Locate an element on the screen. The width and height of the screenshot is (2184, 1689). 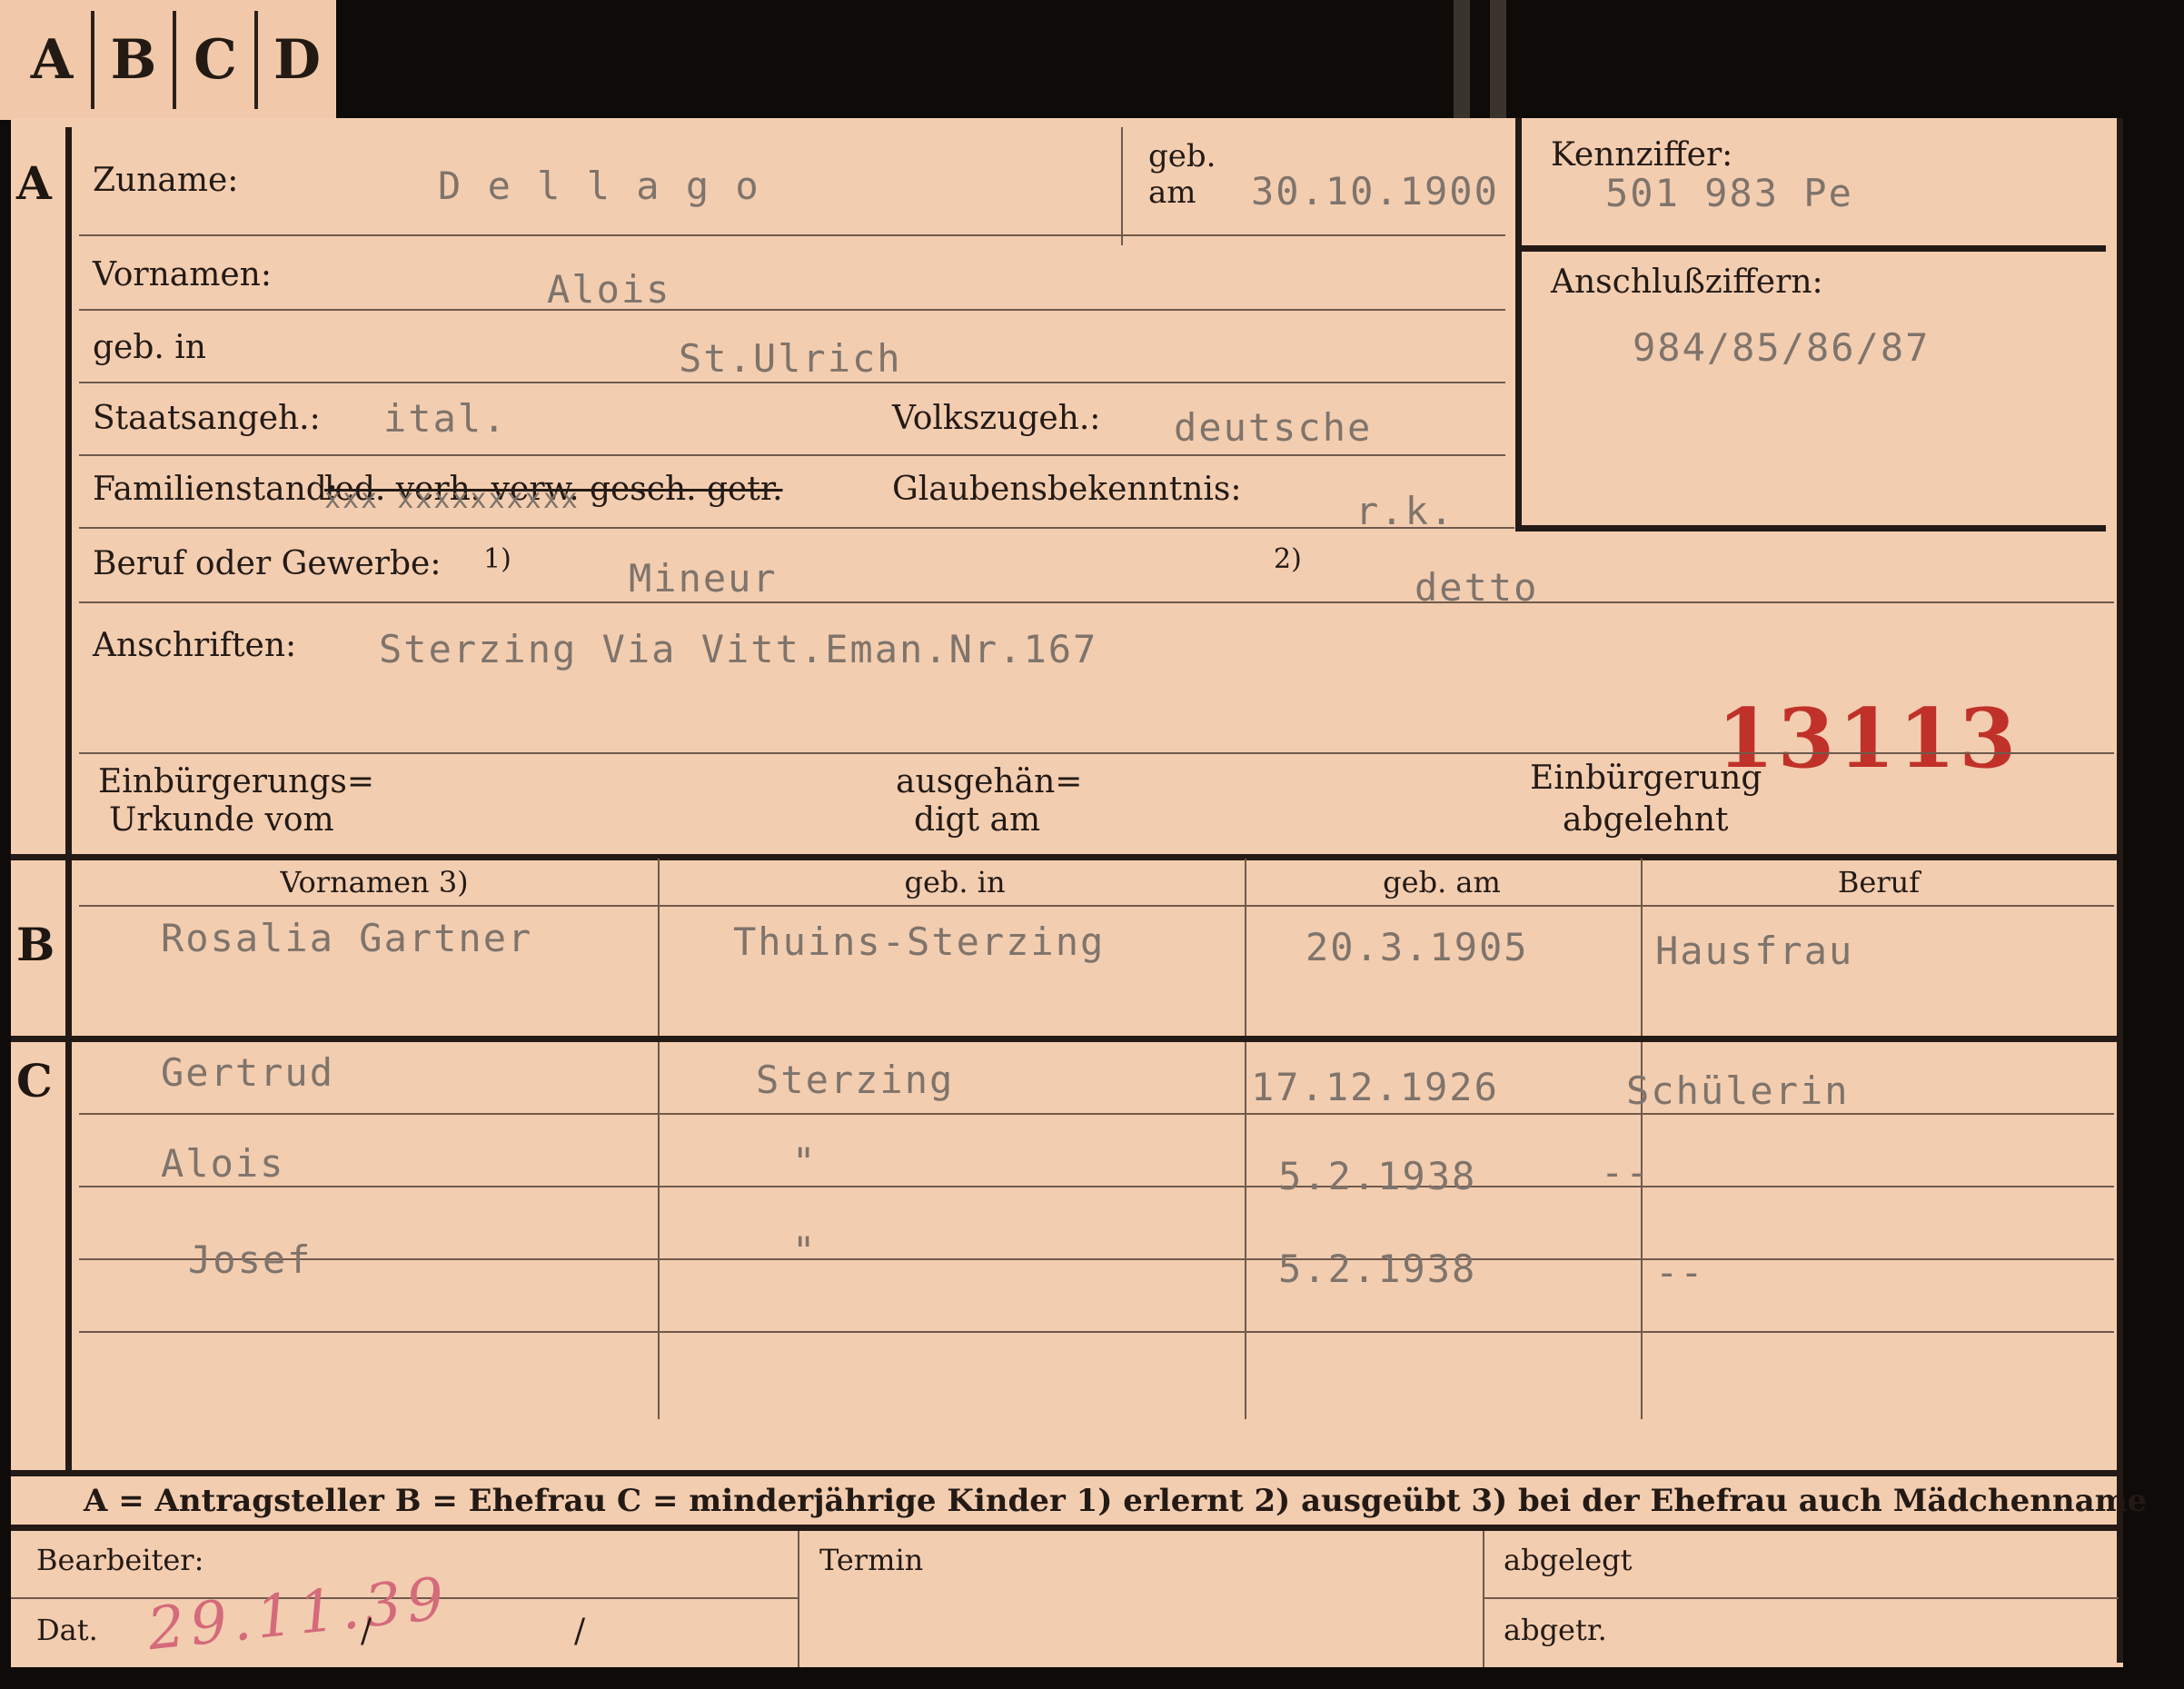
col-header-geb-am: geb. am is located at coordinates (1442, 882).